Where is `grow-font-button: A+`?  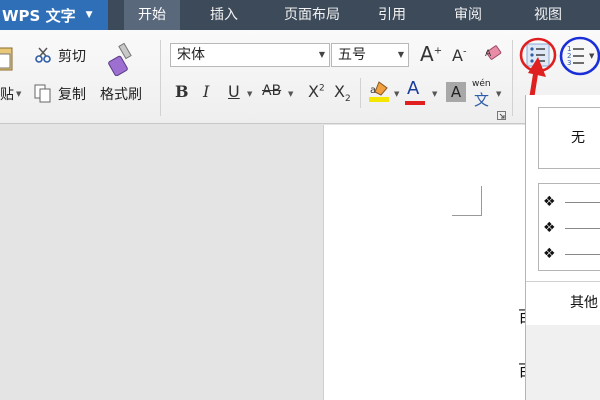 grow-font-button: A+ is located at coordinates (431, 54).